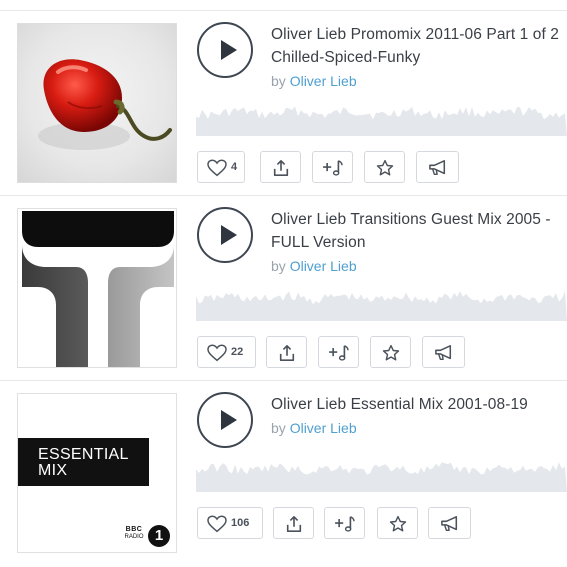  What do you see at coordinates (134, 533) in the screenshot?
I see `bbc-radio-badge: BBC RADIO` at bounding box center [134, 533].